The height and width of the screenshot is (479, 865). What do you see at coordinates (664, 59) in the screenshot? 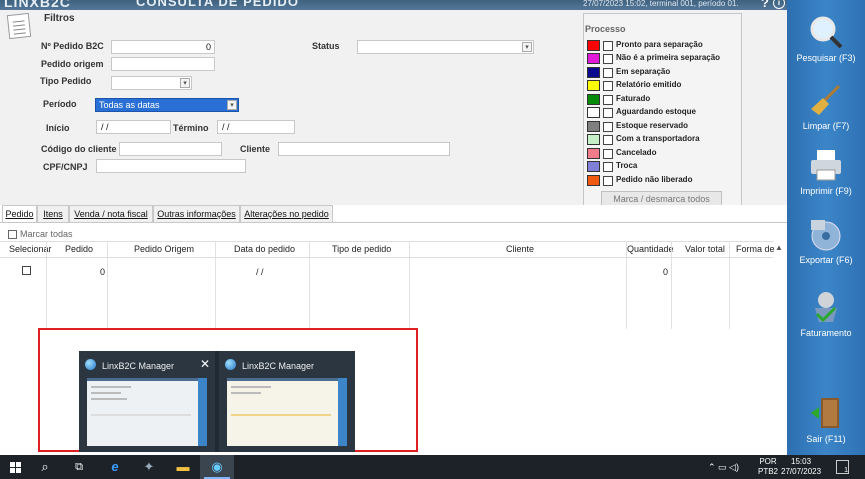
I see `processo-item: Não é a primeira separação` at bounding box center [664, 59].